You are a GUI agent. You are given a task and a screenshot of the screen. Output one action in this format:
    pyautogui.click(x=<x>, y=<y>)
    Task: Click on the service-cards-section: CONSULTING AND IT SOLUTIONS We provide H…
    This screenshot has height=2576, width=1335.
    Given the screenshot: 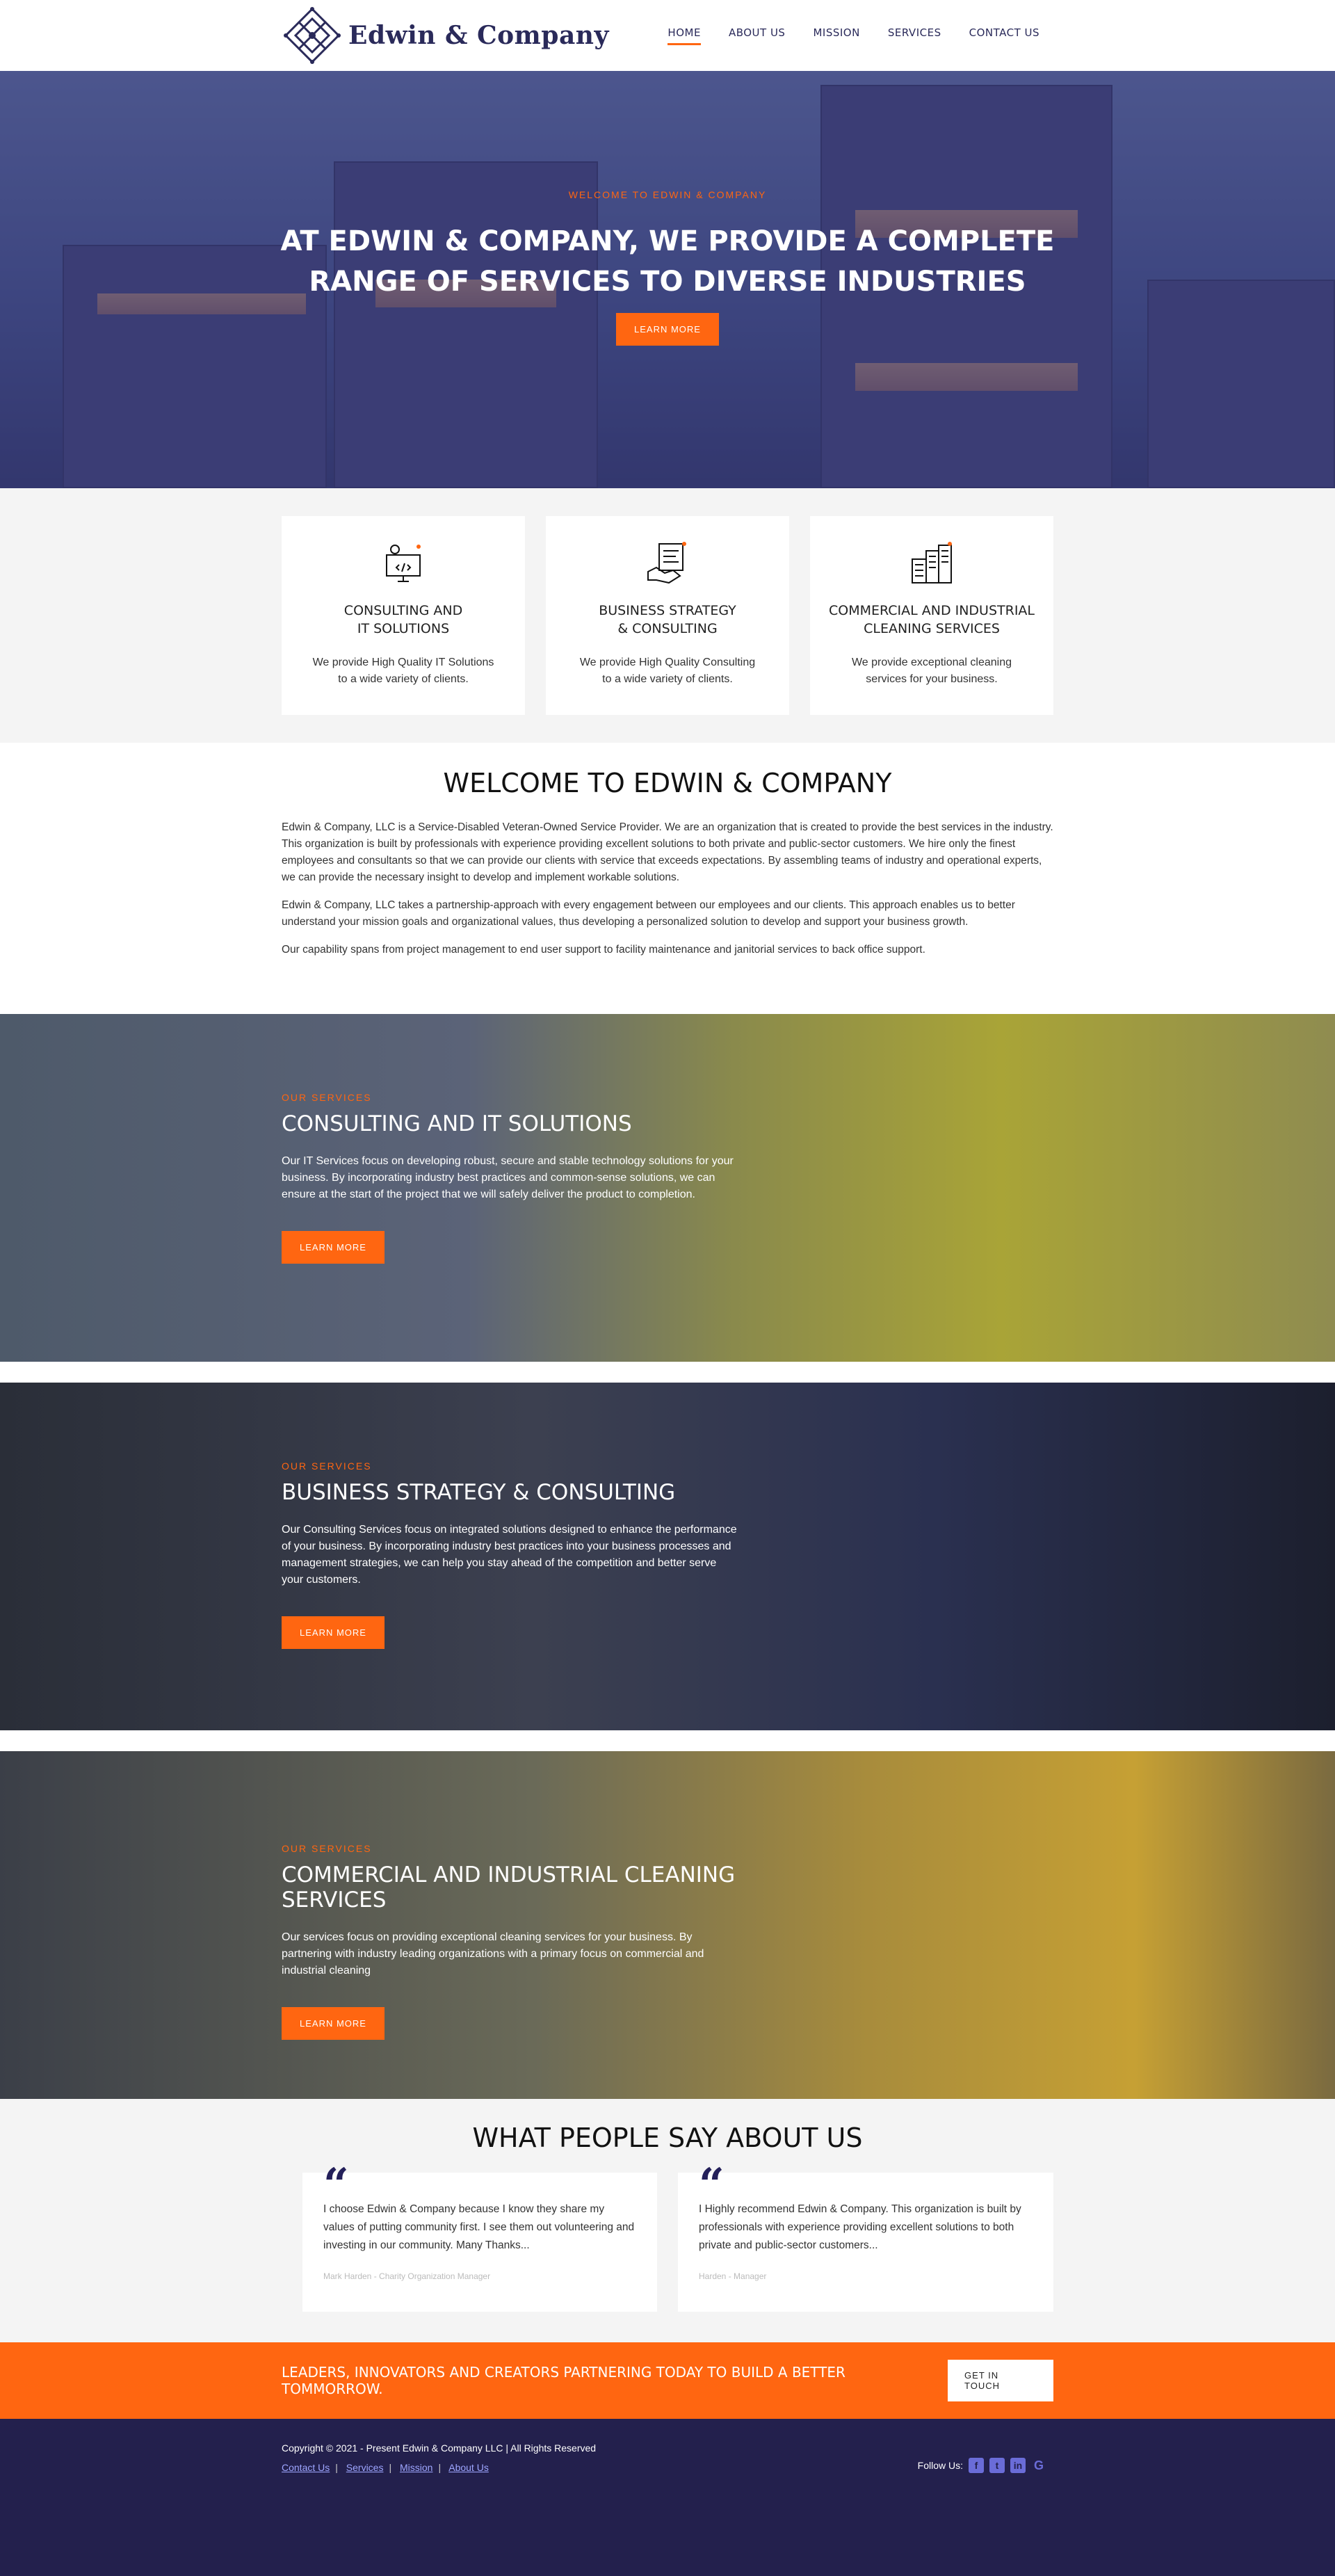 What is the action you would take?
    pyautogui.click(x=667, y=615)
    